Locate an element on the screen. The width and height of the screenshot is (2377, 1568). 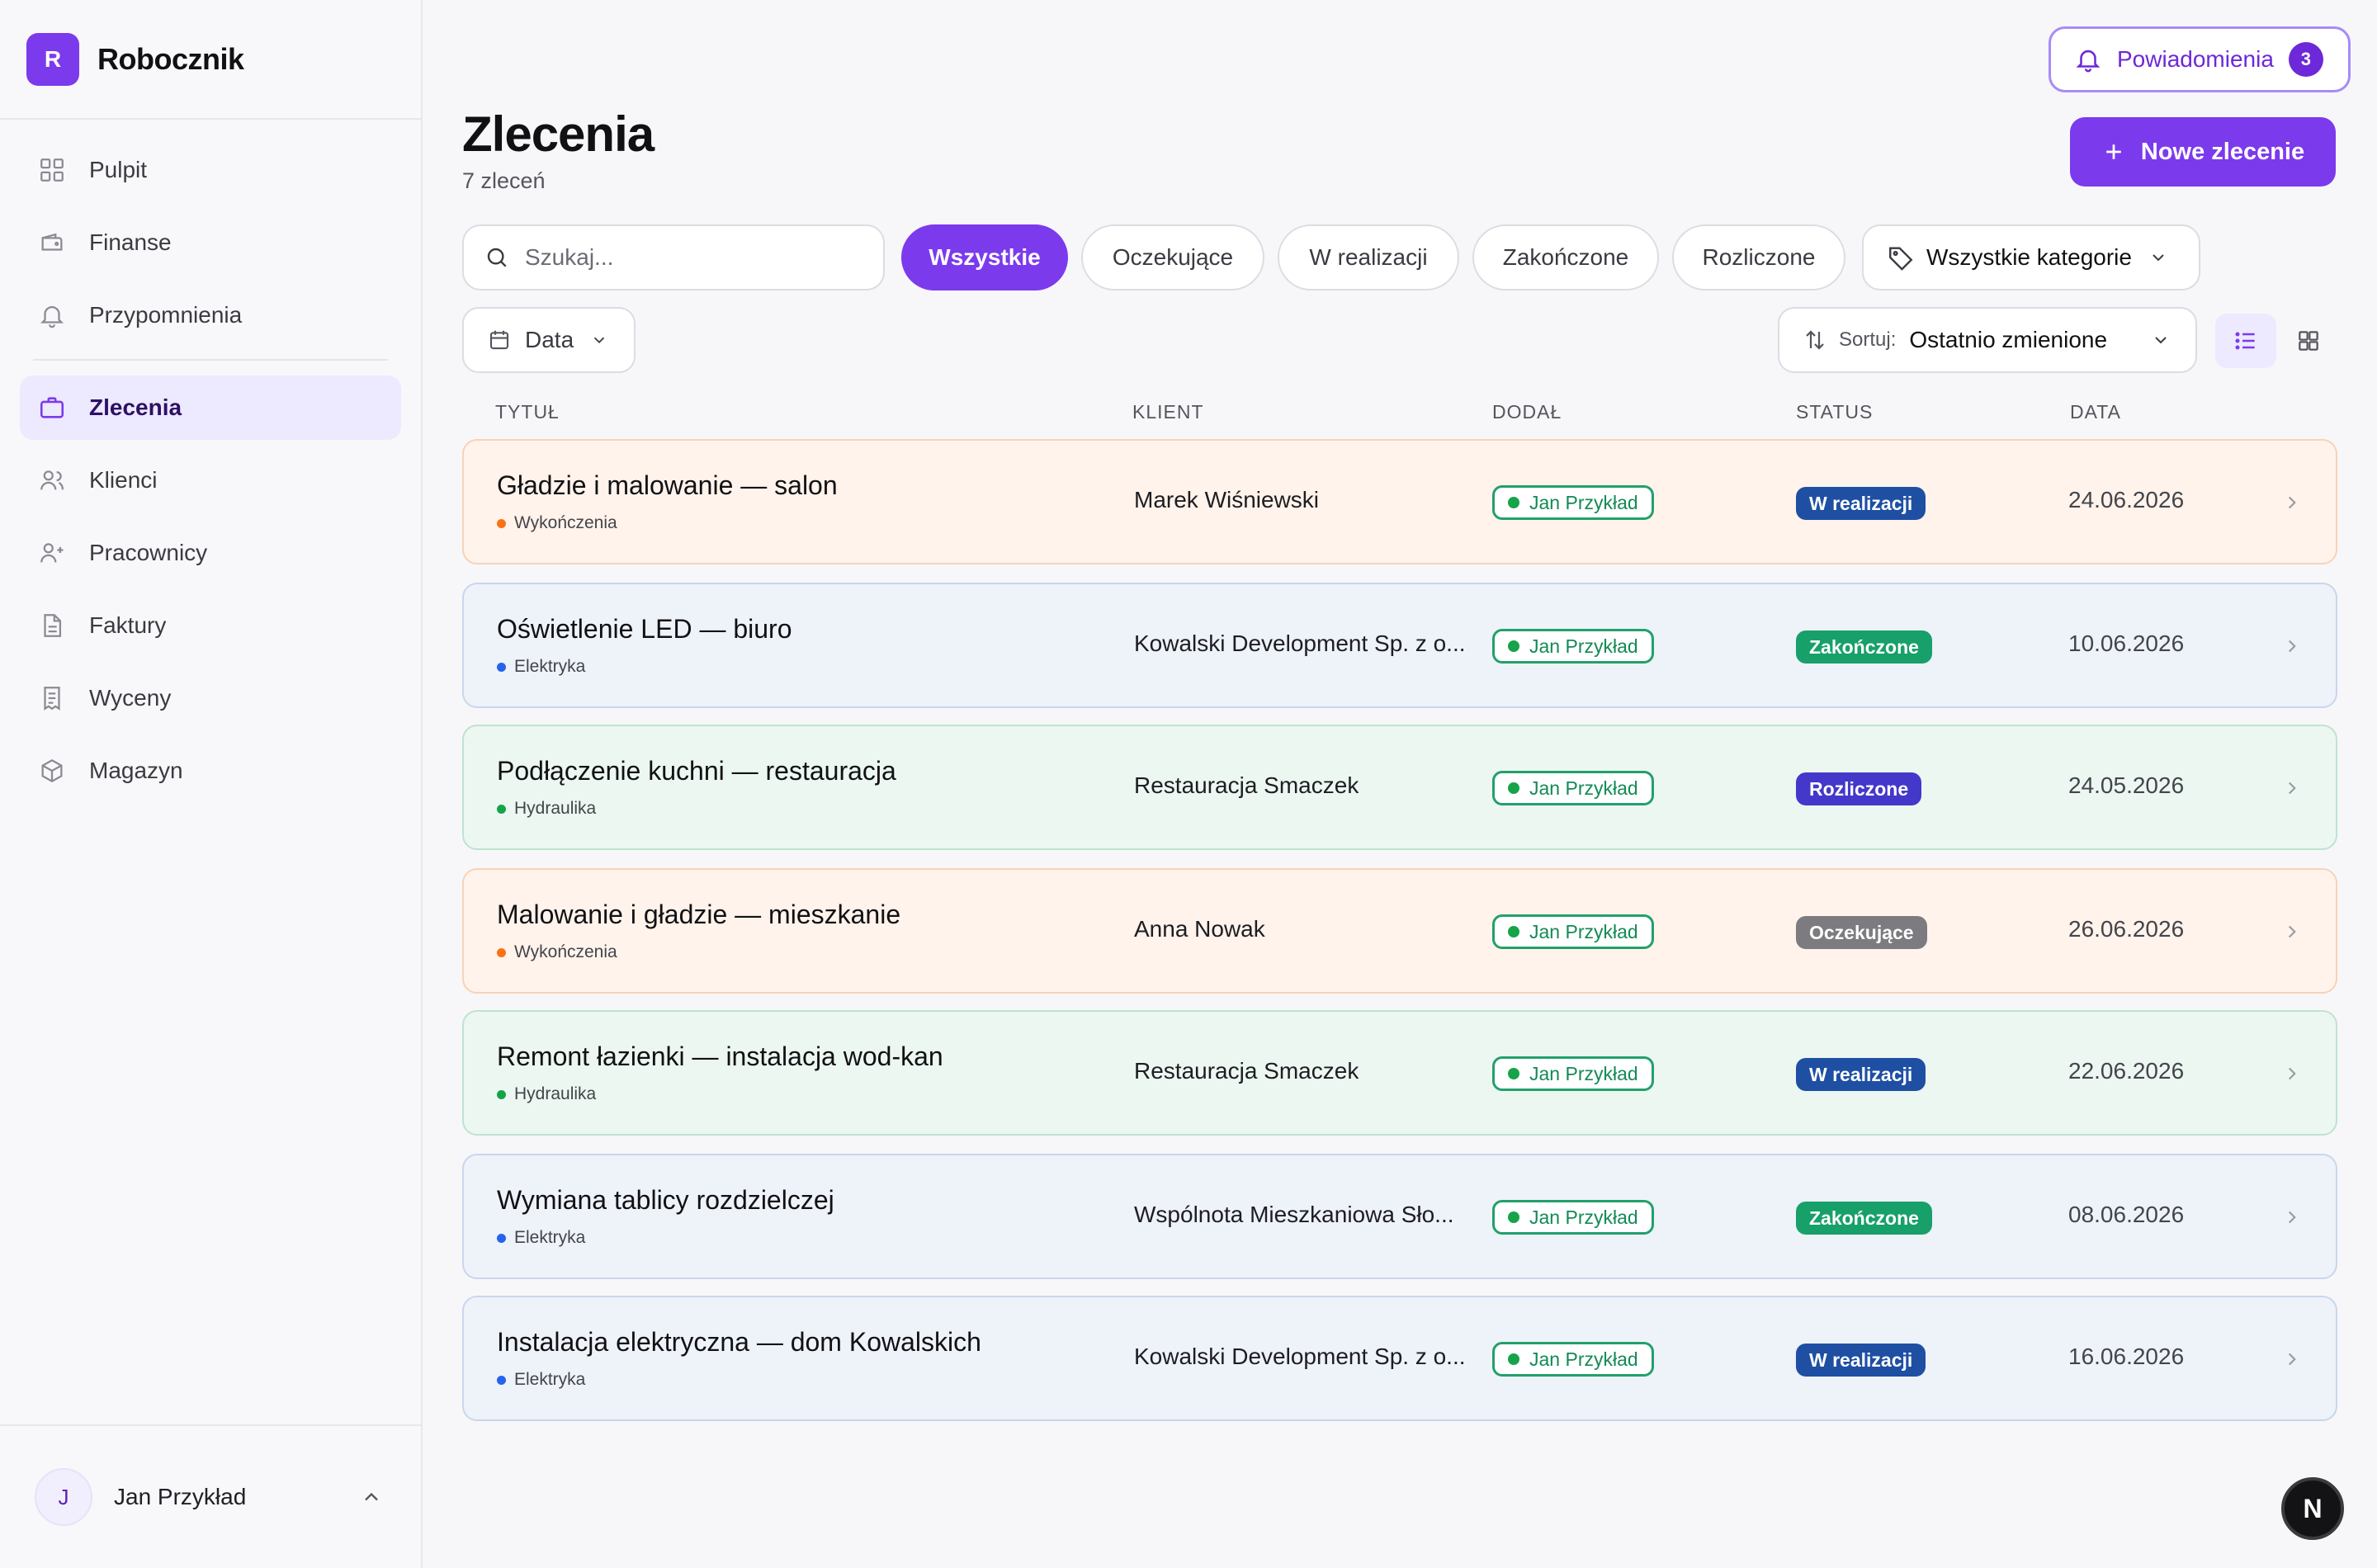
briefcase-icon is located at coordinates (52, 407).